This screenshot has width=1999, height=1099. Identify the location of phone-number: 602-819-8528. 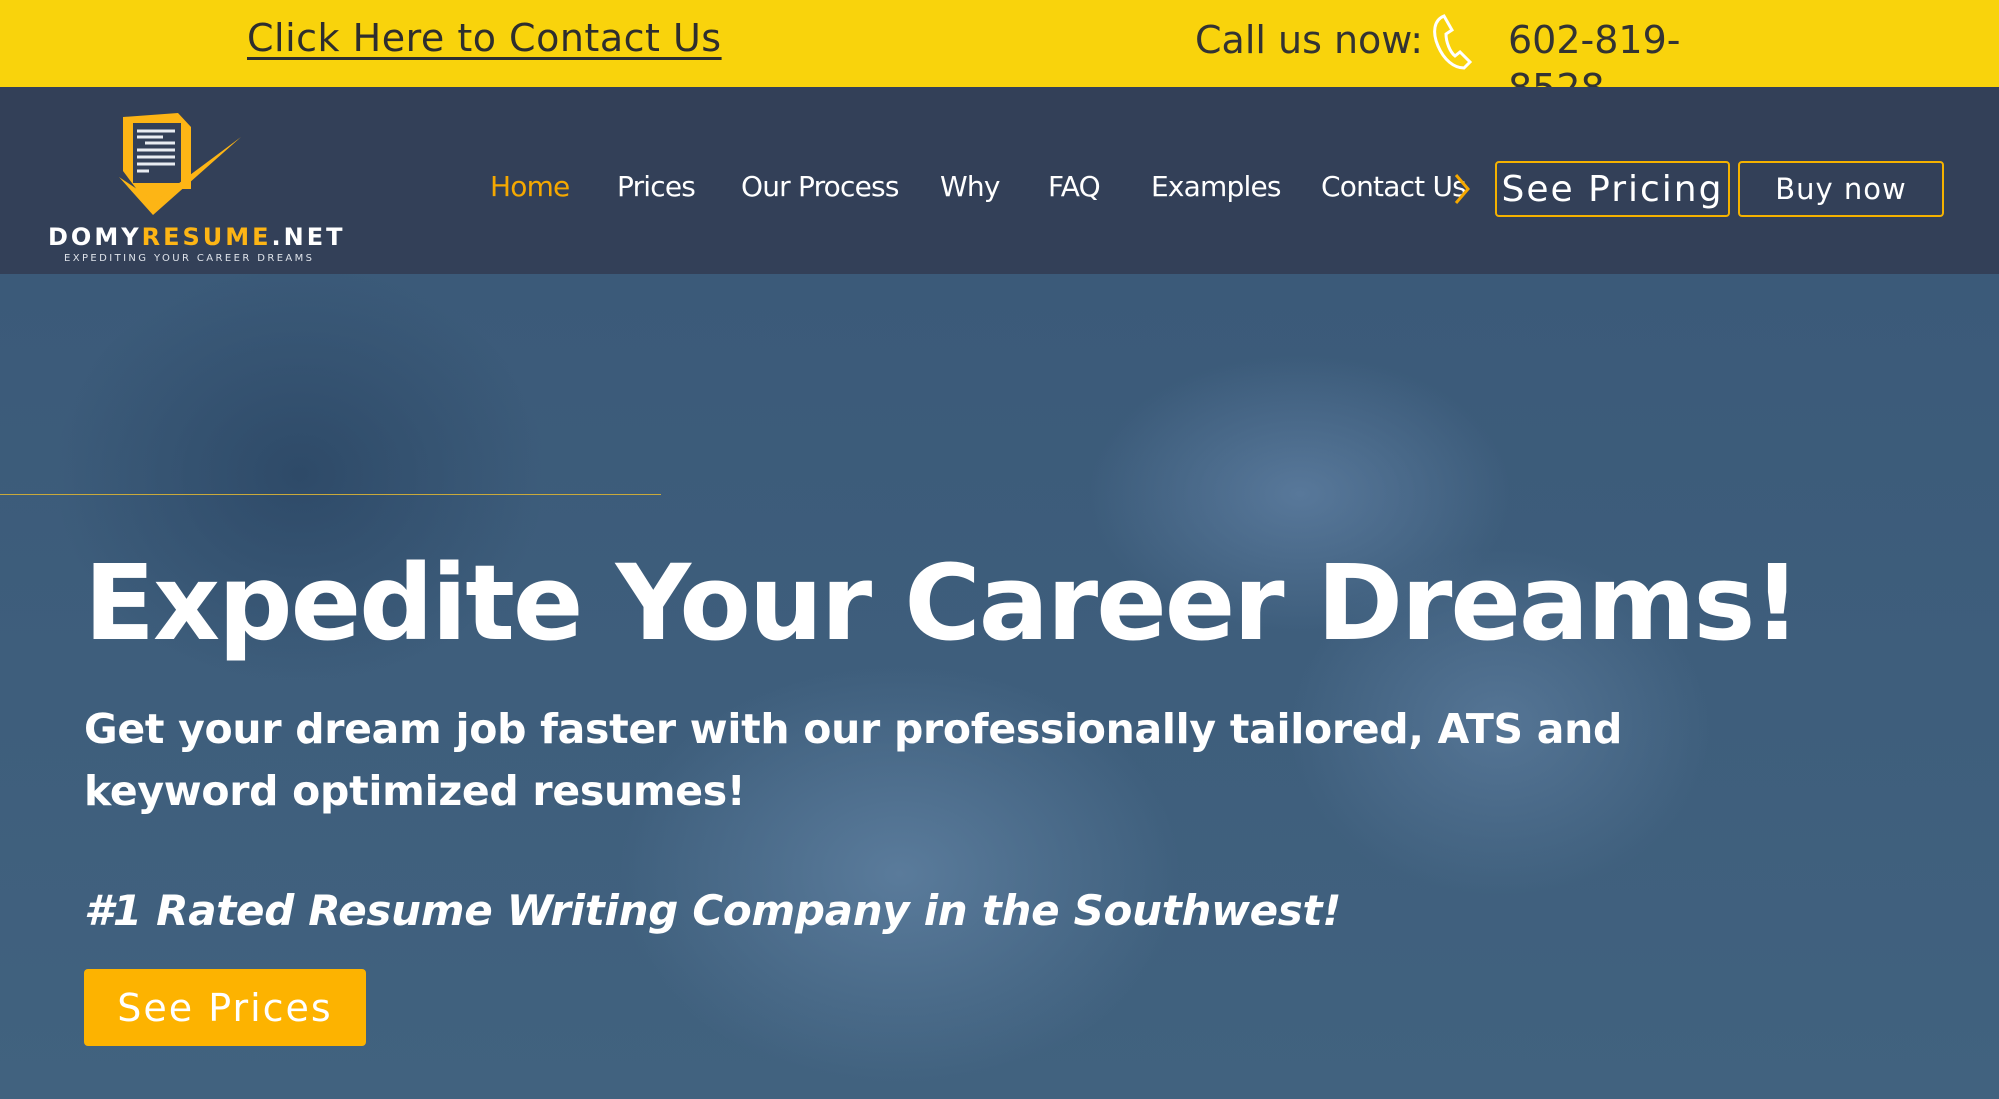
(1608, 51).